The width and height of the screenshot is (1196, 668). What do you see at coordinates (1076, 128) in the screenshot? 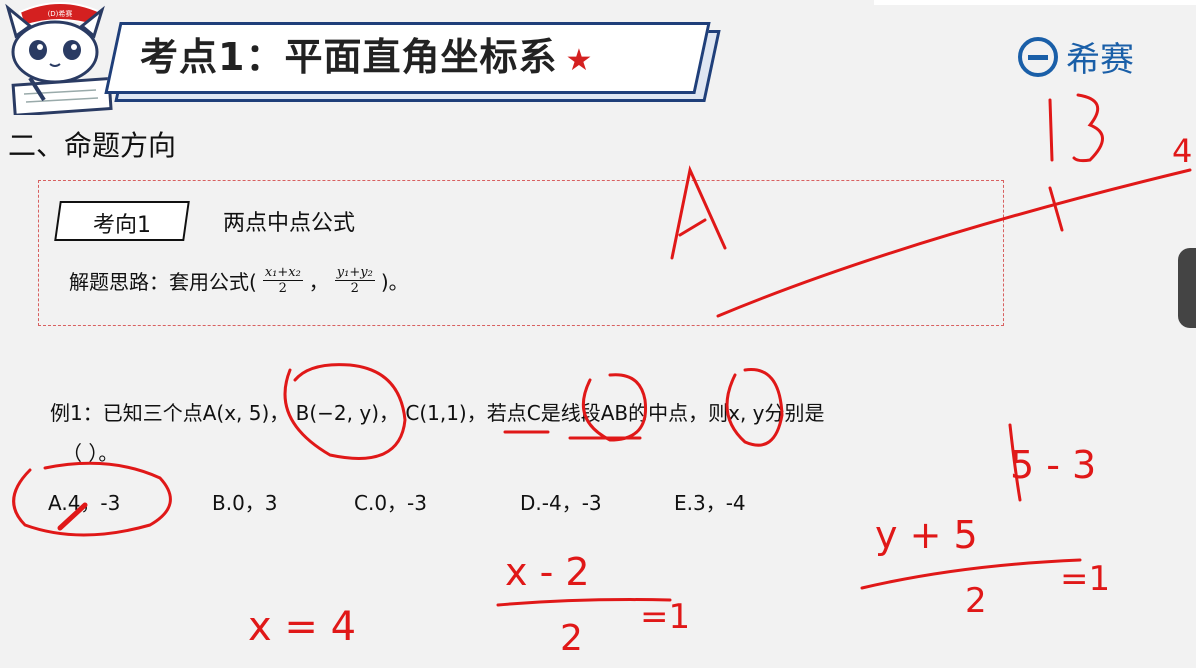
I see `ink-b-letter` at bounding box center [1076, 128].